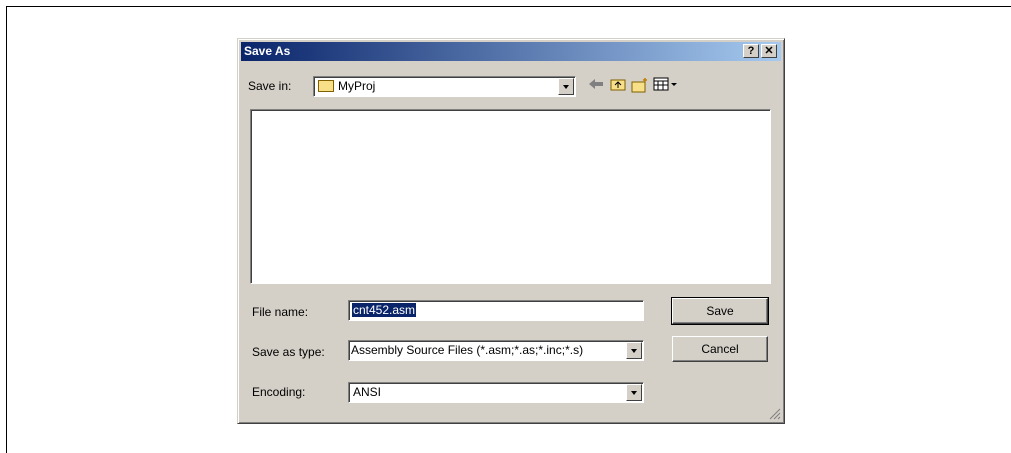 This screenshot has width=1011, height=453. What do you see at coordinates (288, 352) in the screenshot?
I see `save-as-type-label: Save as type:` at bounding box center [288, 352].